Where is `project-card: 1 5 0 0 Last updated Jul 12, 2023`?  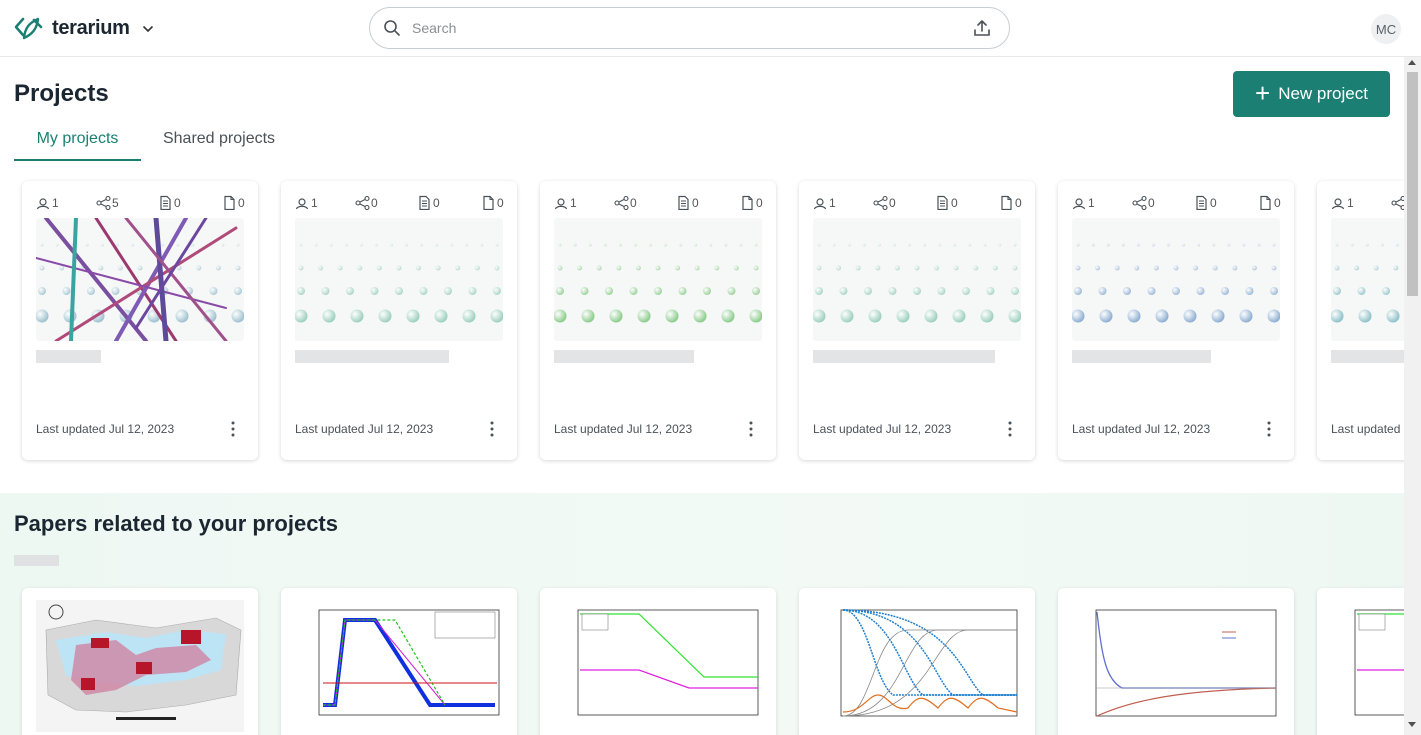
project-card: 1 5 0 0 Last updated Jul 12, 2023 is located at coordinates (140, 320).